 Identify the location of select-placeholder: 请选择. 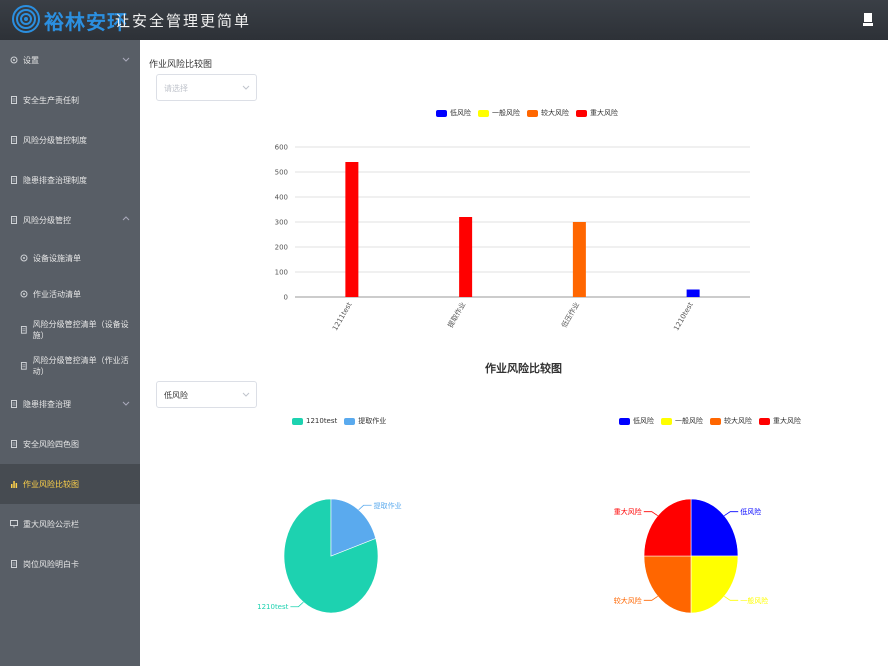
(176, 88).